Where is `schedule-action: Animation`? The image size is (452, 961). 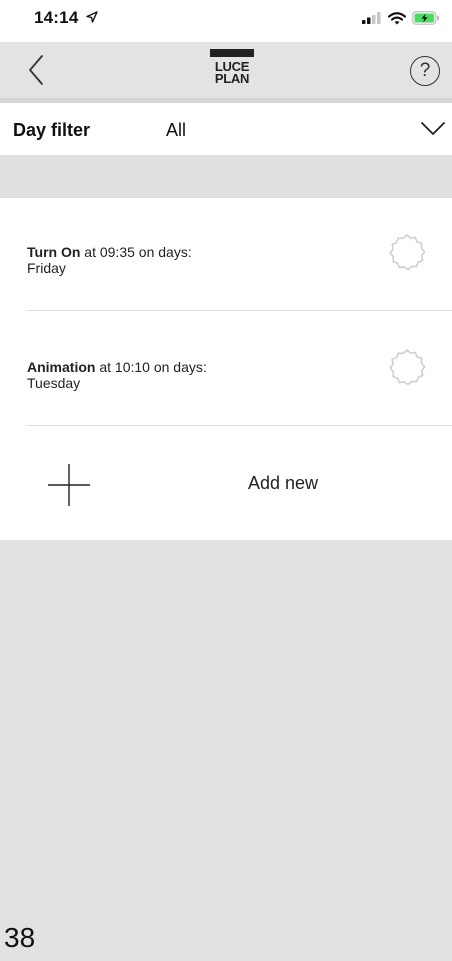
schedule-action: Animation is located at coordinates (61, 367).